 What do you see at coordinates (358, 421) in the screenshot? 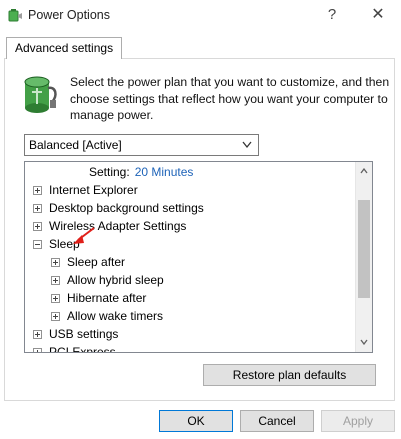
I see `apply-button: Apply` at bounding box center [358, 421].